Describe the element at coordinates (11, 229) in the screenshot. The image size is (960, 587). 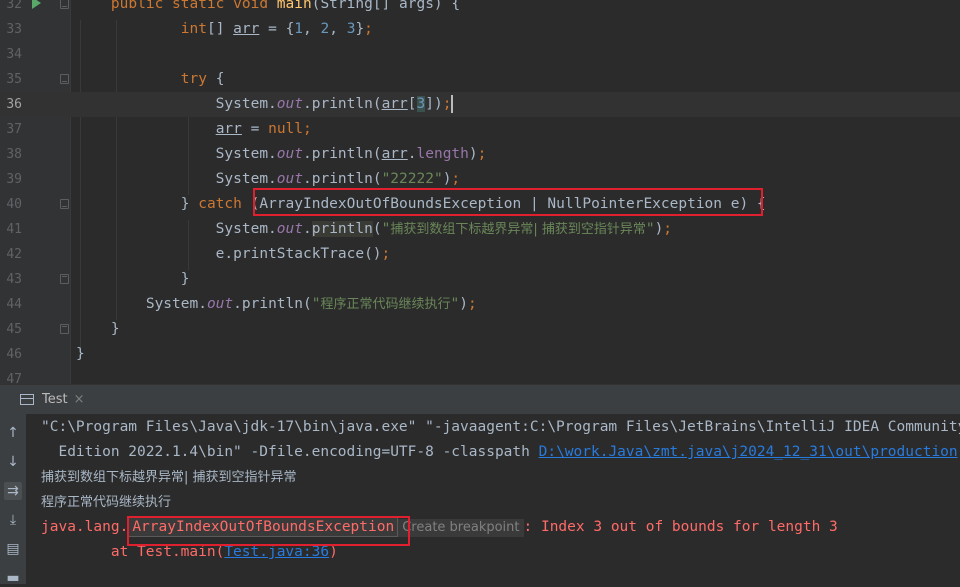
I see `line-number: 41` at that location.